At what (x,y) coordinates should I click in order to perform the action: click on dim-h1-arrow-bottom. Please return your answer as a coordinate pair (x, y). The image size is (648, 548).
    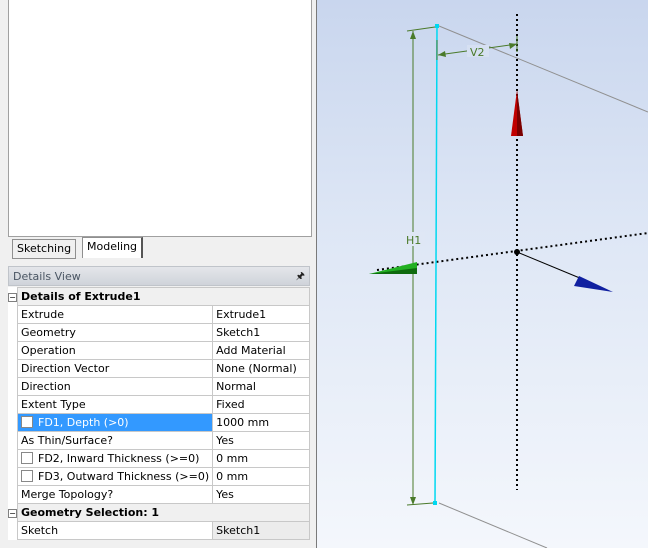
    Looking at the image, I should click on (413, 501).